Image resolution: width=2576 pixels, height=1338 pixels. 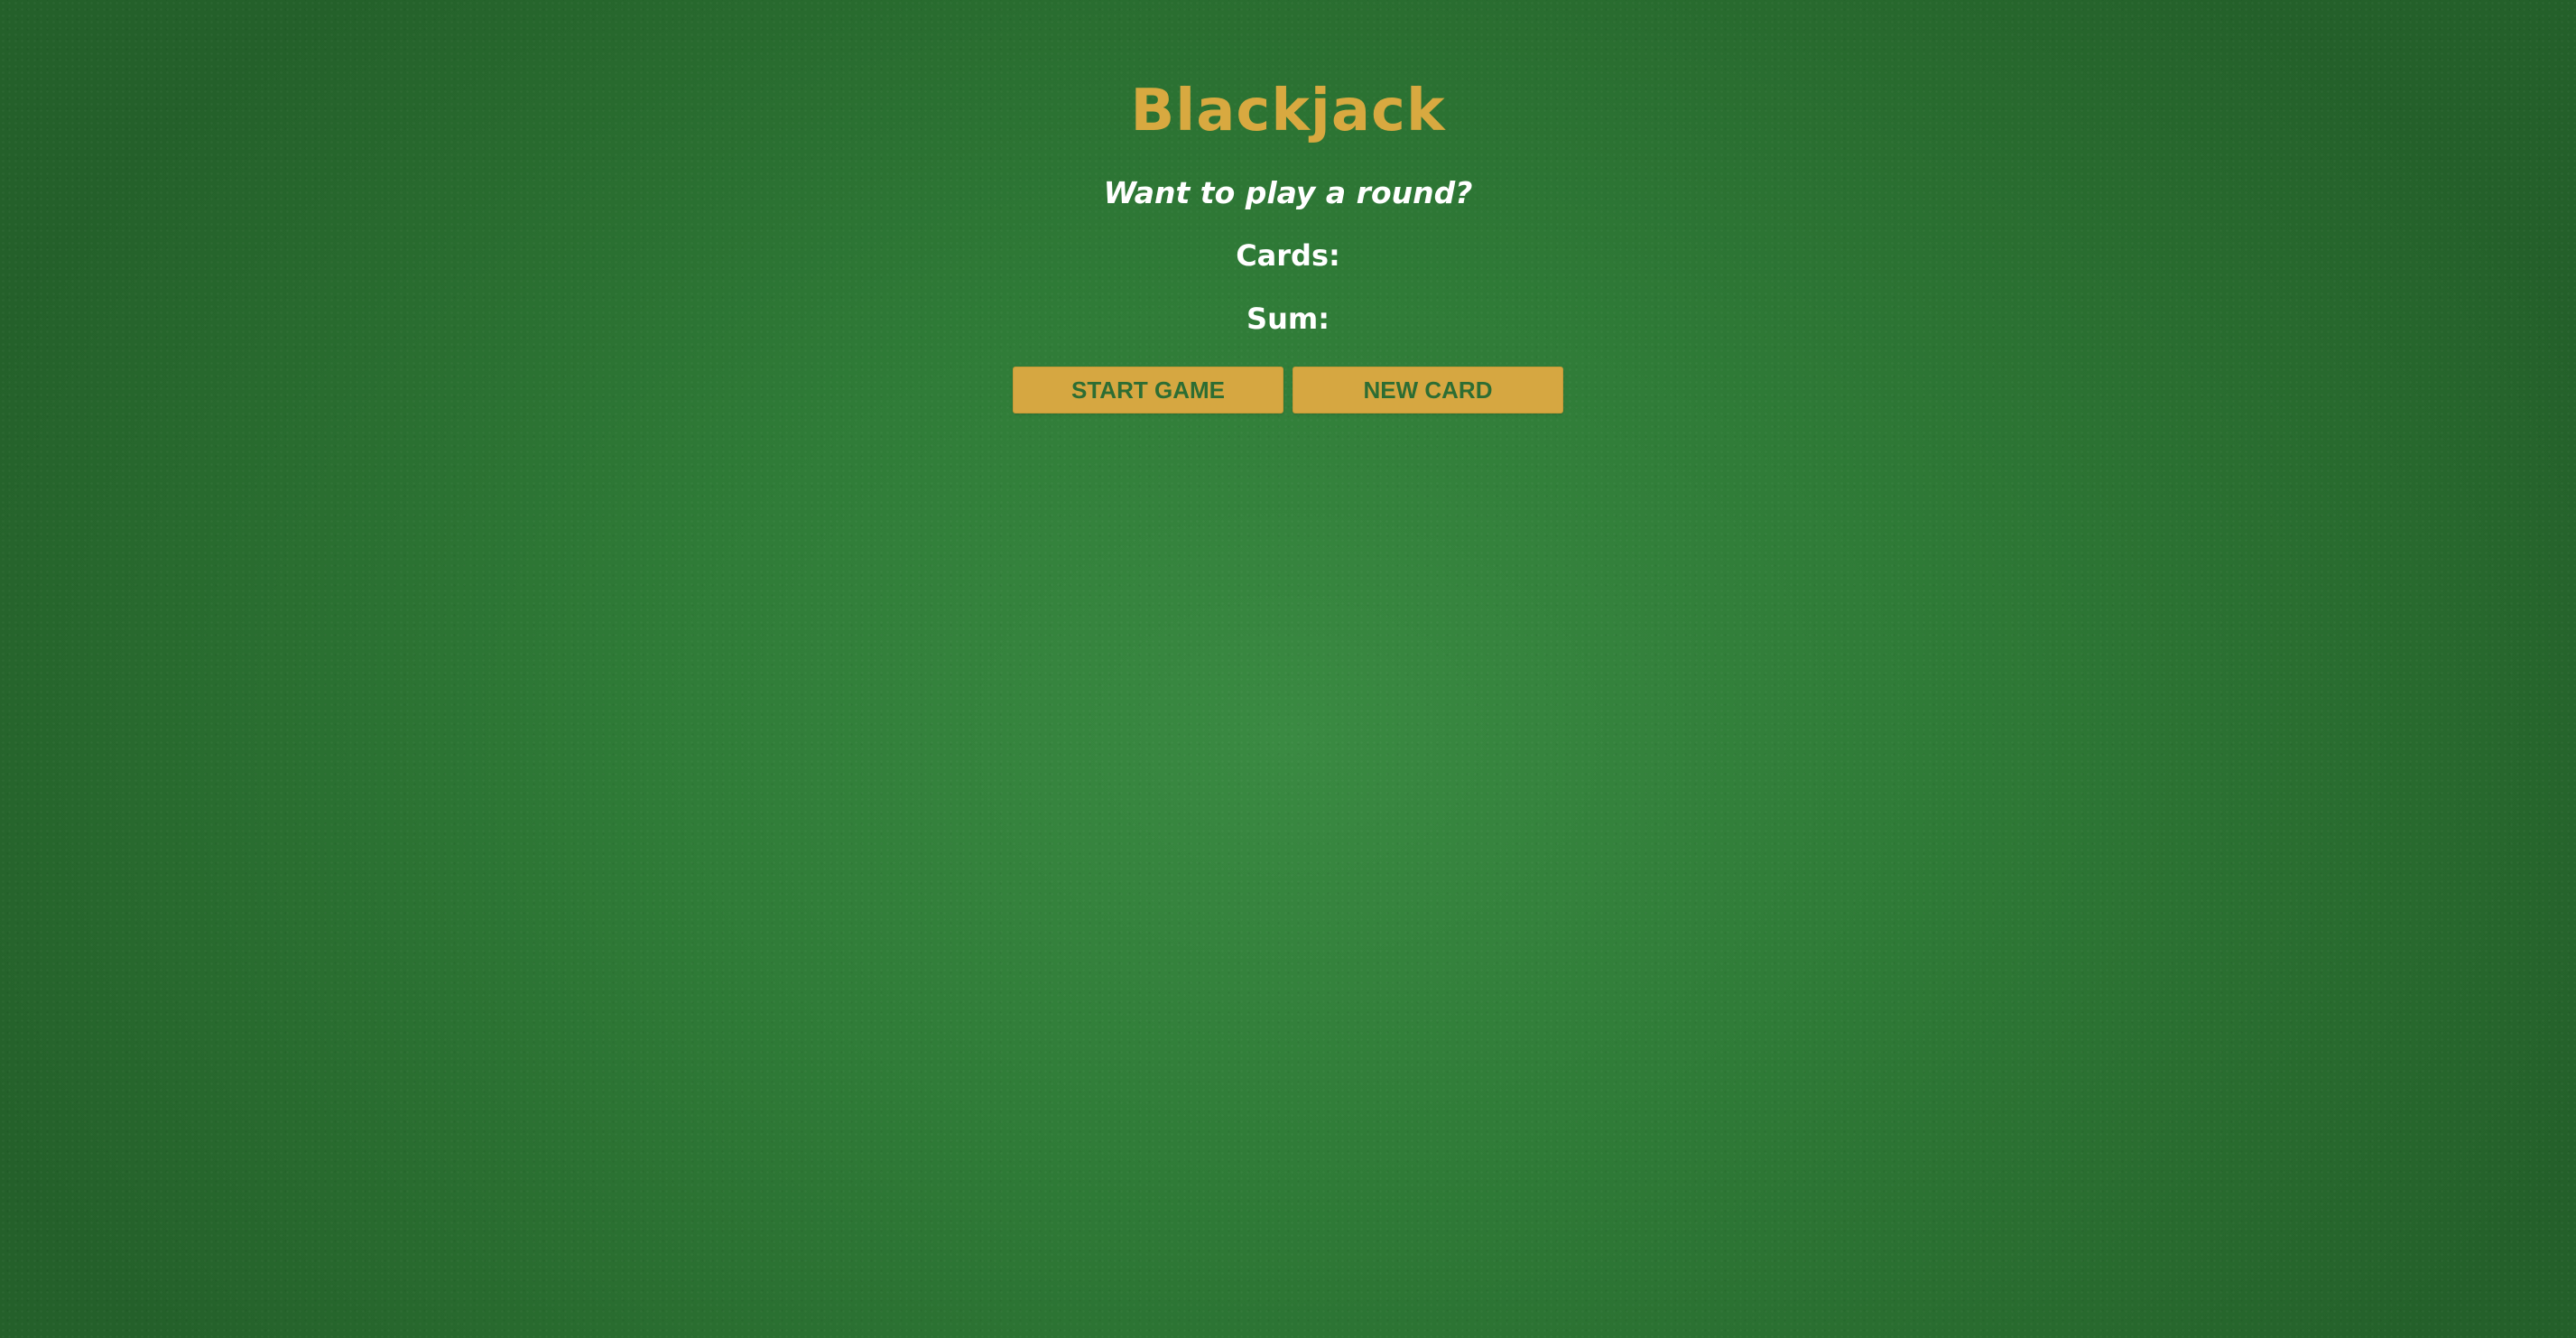 What do you see at coordinates (1288, 390) in the screenshot?
I see `button-row: START GAME NEW CARD` at bounding box center [1288, 390].